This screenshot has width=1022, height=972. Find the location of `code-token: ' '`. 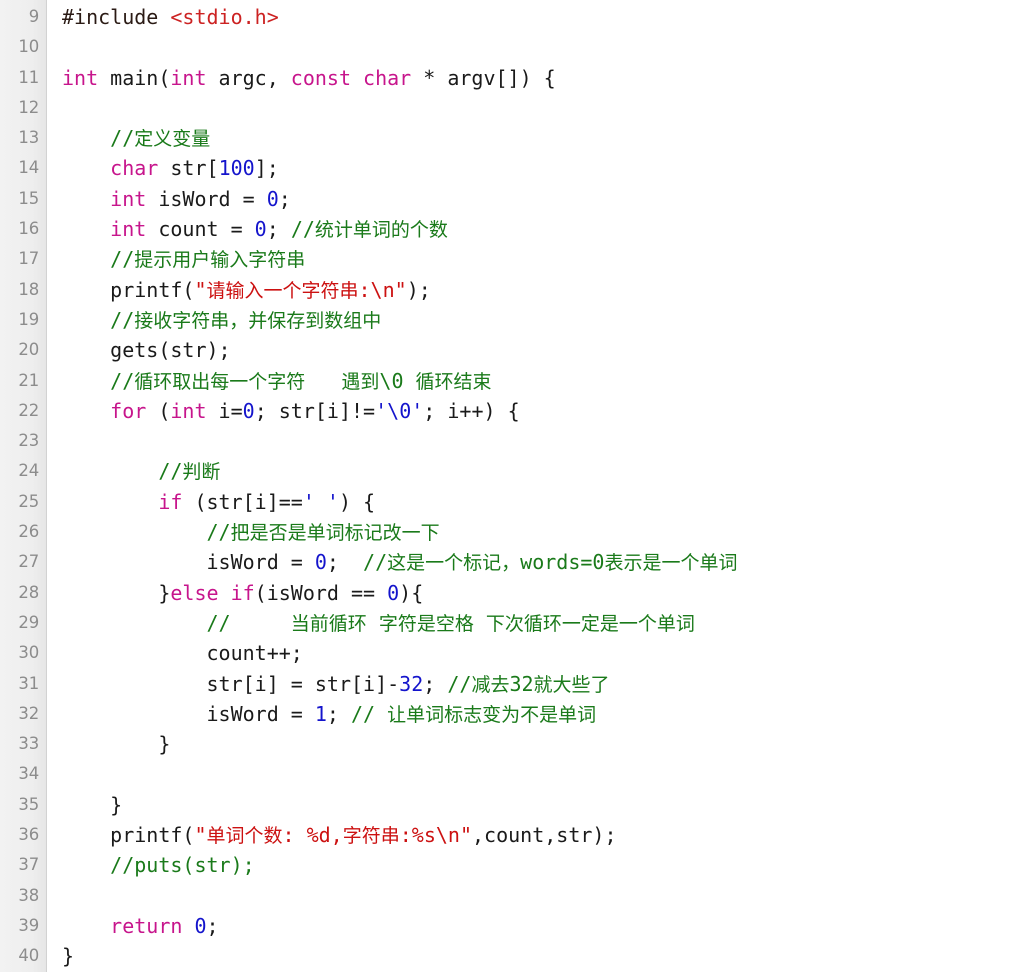

code-token: ' ' is located at coordinates (320, 501).